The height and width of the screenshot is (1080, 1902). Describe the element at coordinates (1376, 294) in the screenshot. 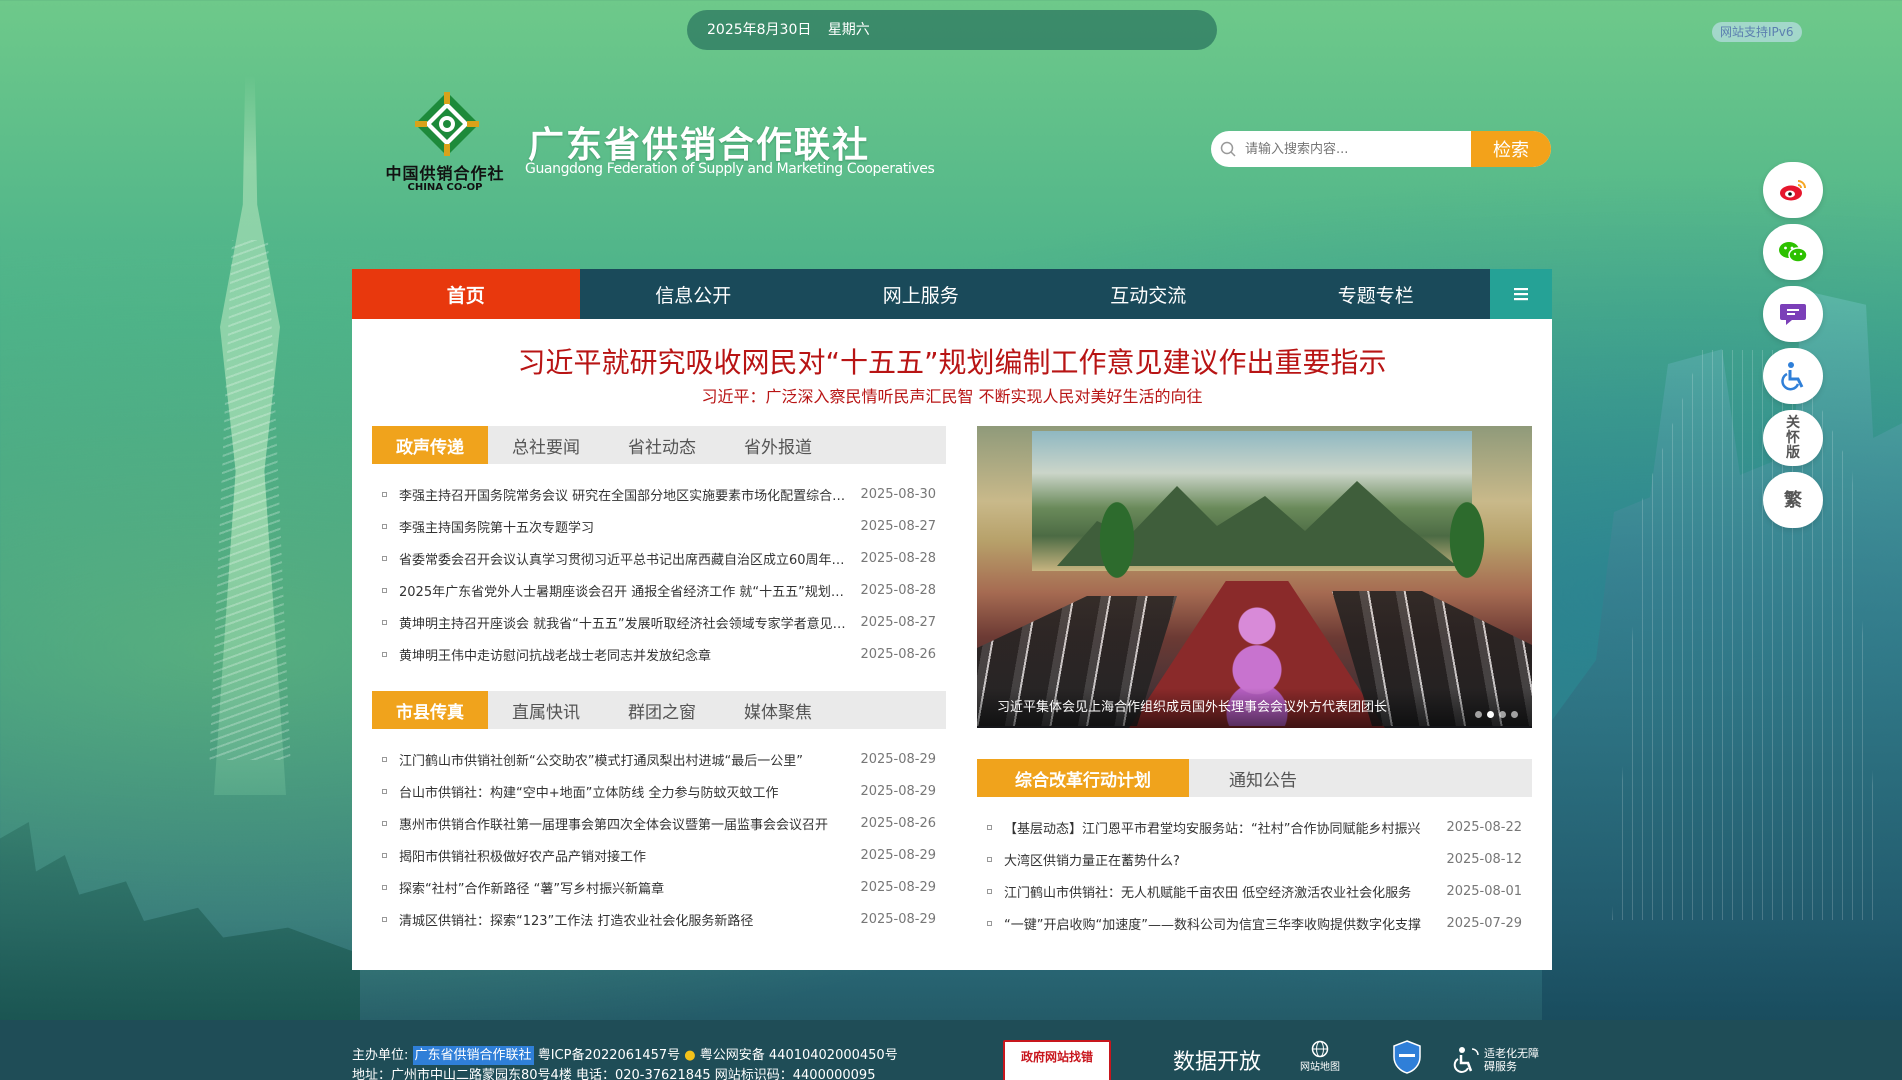

I see `nav-item-topics: 专题专栏` at that location.